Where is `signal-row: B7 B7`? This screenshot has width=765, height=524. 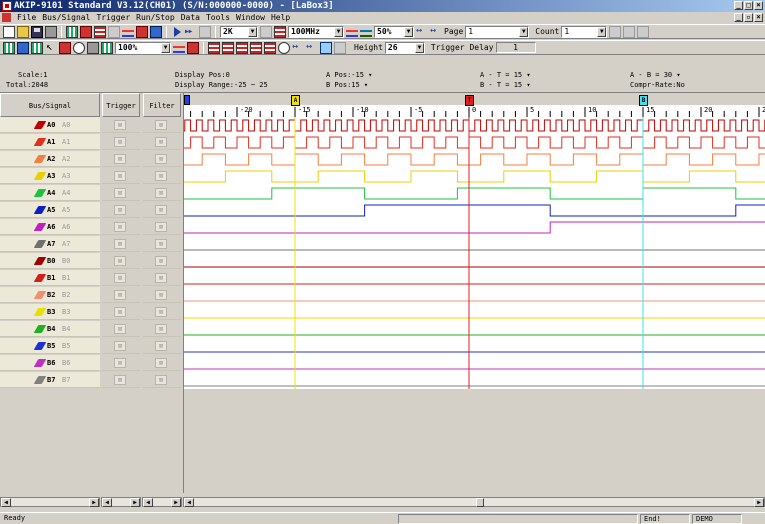 signal-row: B7 B7 is located at coordinates (50, 380).